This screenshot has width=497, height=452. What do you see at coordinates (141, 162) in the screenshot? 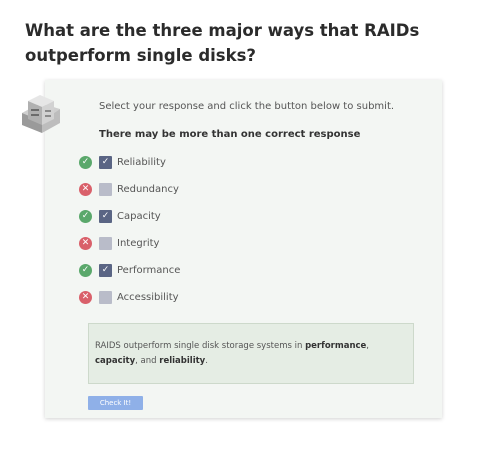
I see `option-label: Reliability` at bounding box center [141, 162].